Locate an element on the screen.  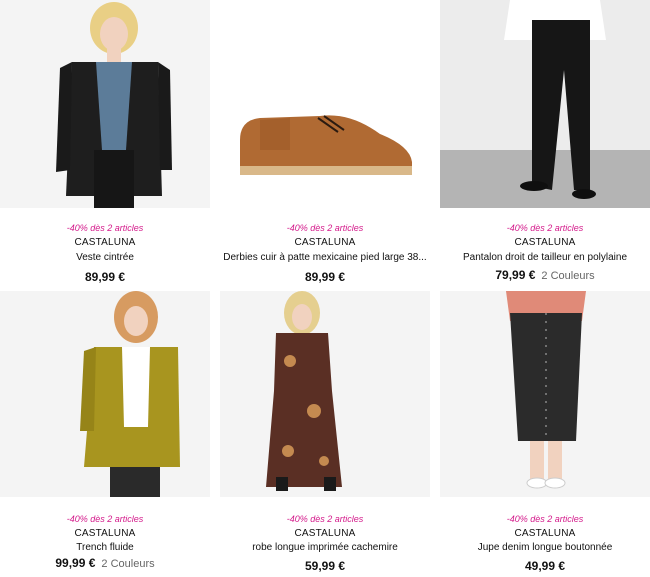
price-row: 49,99 € is located at coordinates (545, 566).